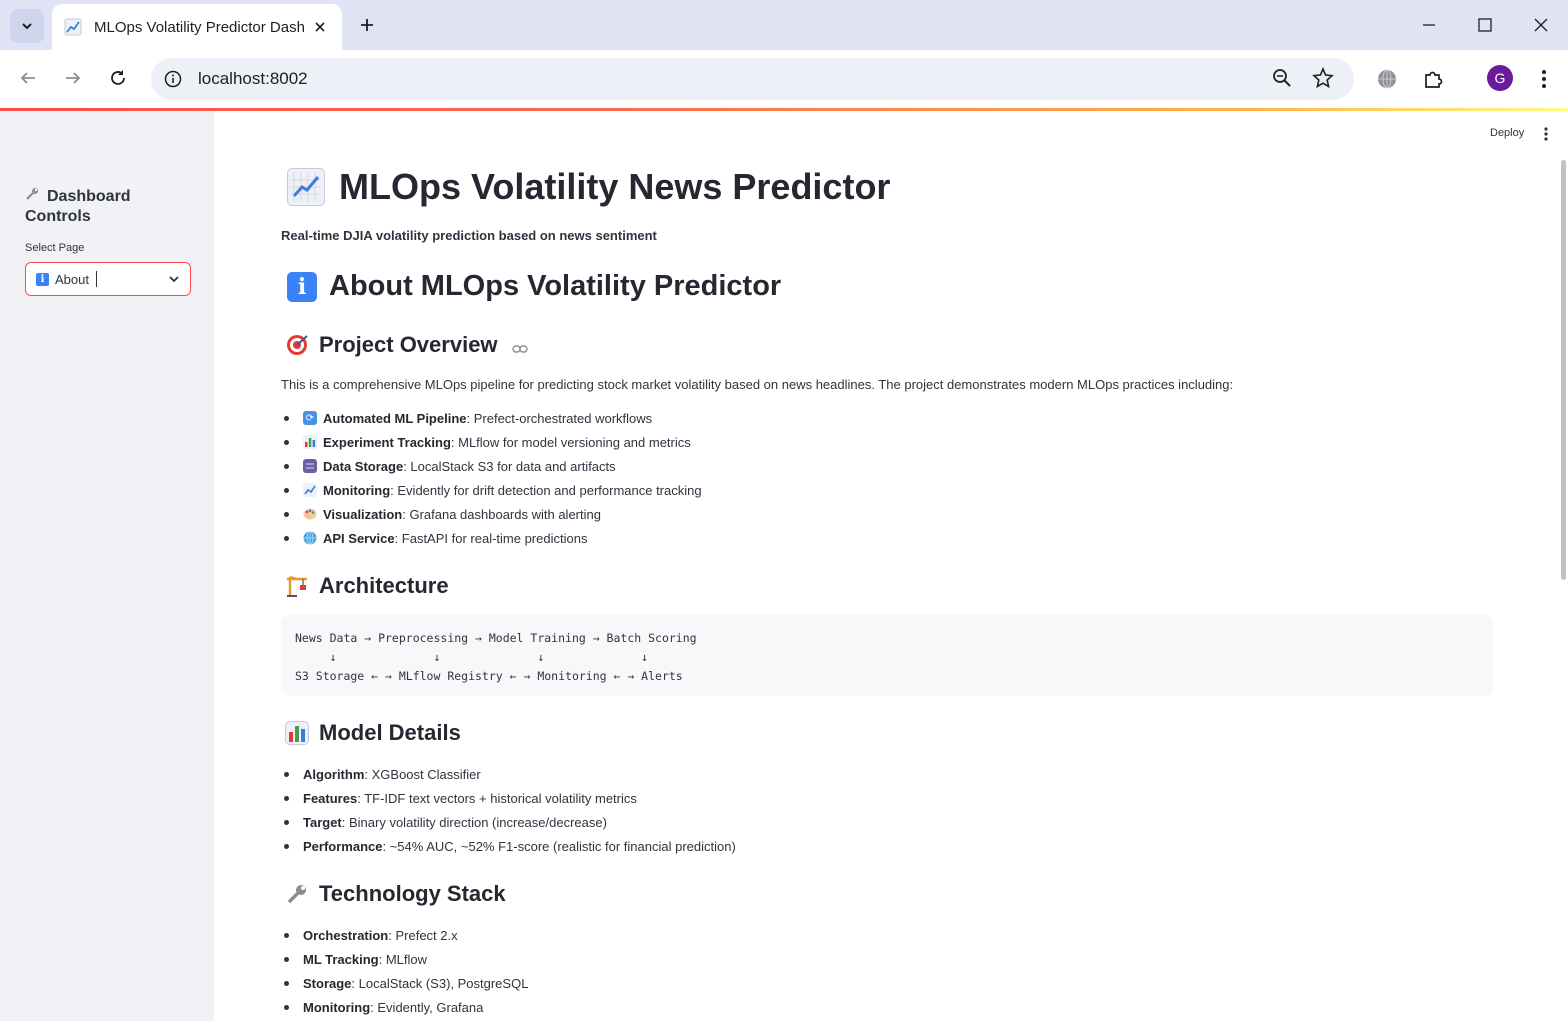 Image resolution: width=1568 pixels, height=1021 pixels. Describe the element at coordinates (384, 585) in the screenshot. I see `architecture-heading-text: Architecture` at that location.